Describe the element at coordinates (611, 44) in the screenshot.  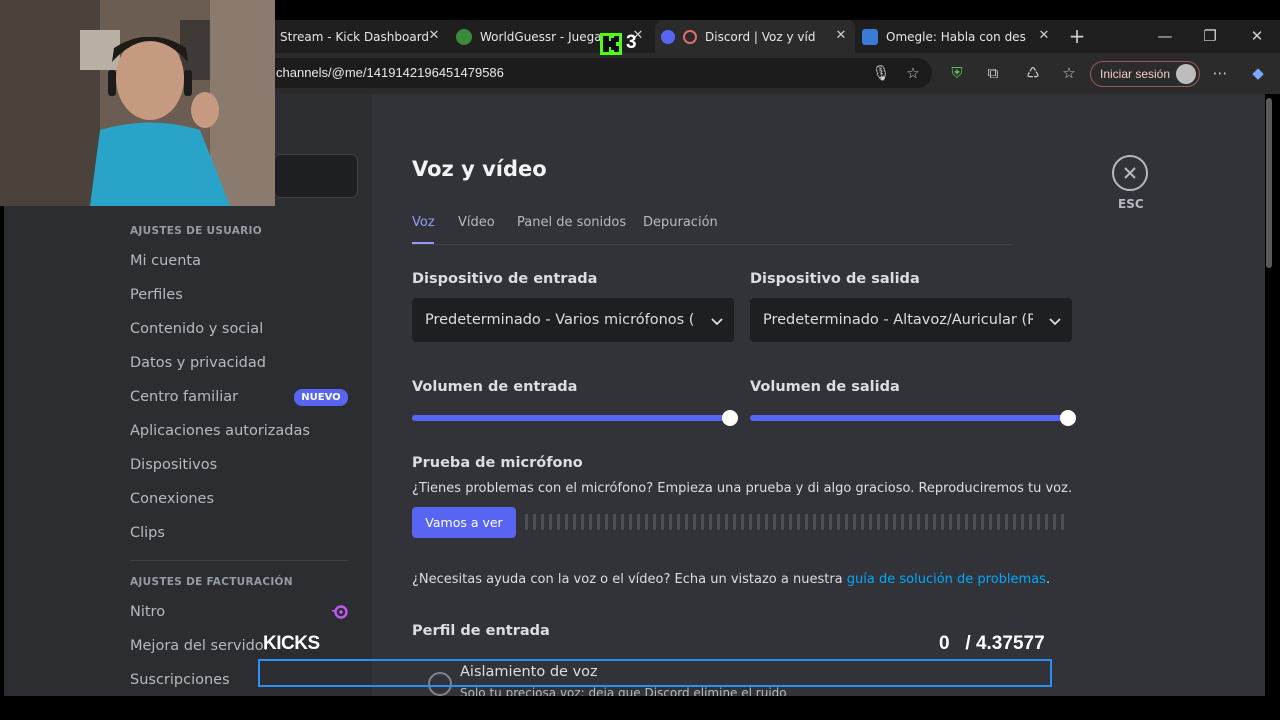
I see `kick-logo-icon` at that location.